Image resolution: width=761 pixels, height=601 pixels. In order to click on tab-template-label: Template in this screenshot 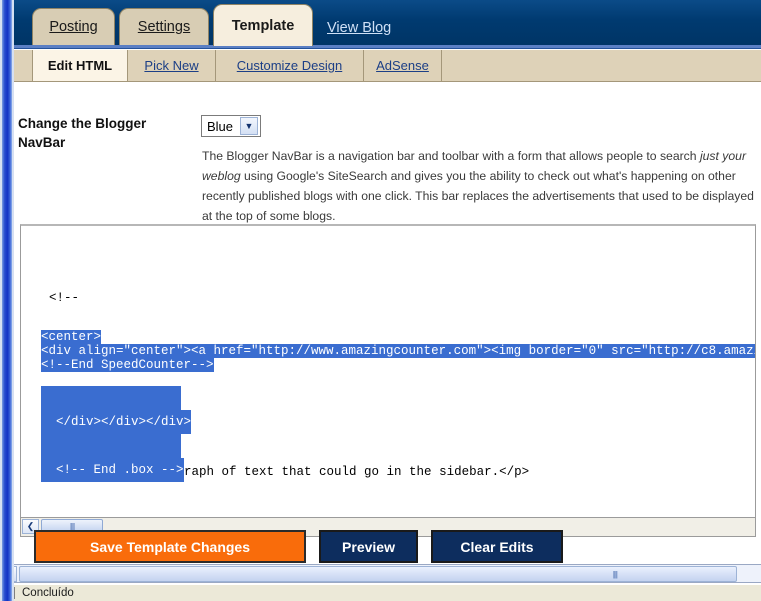, I will do `click(263, 25)`.